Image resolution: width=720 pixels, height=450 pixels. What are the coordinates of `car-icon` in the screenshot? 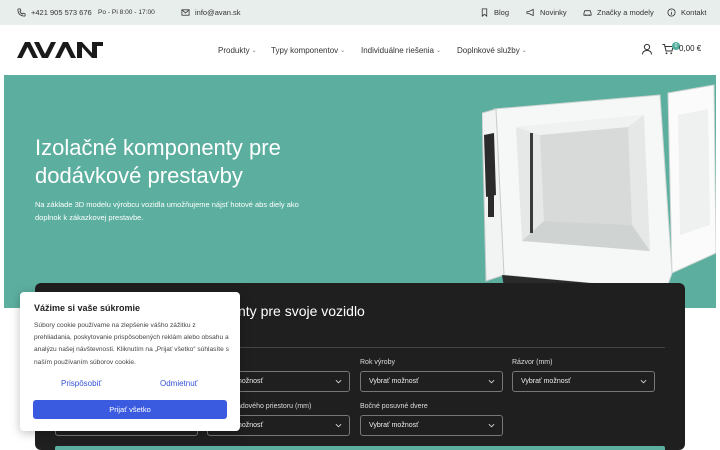 It's located at (587, 13).